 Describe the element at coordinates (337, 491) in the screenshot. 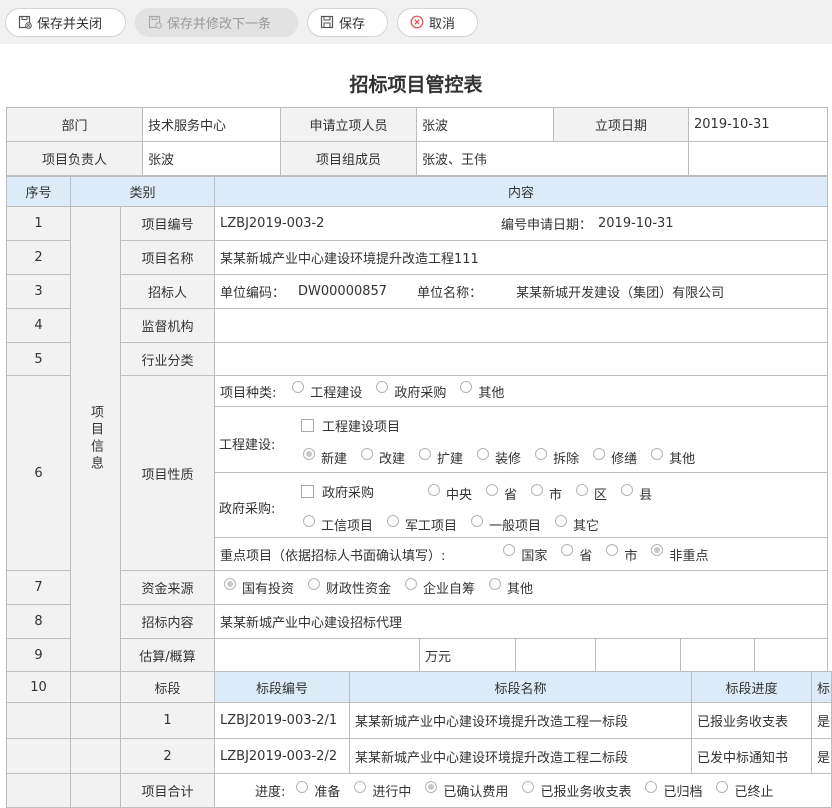

I see `procurement-checkbox: 政府采购` at that location.